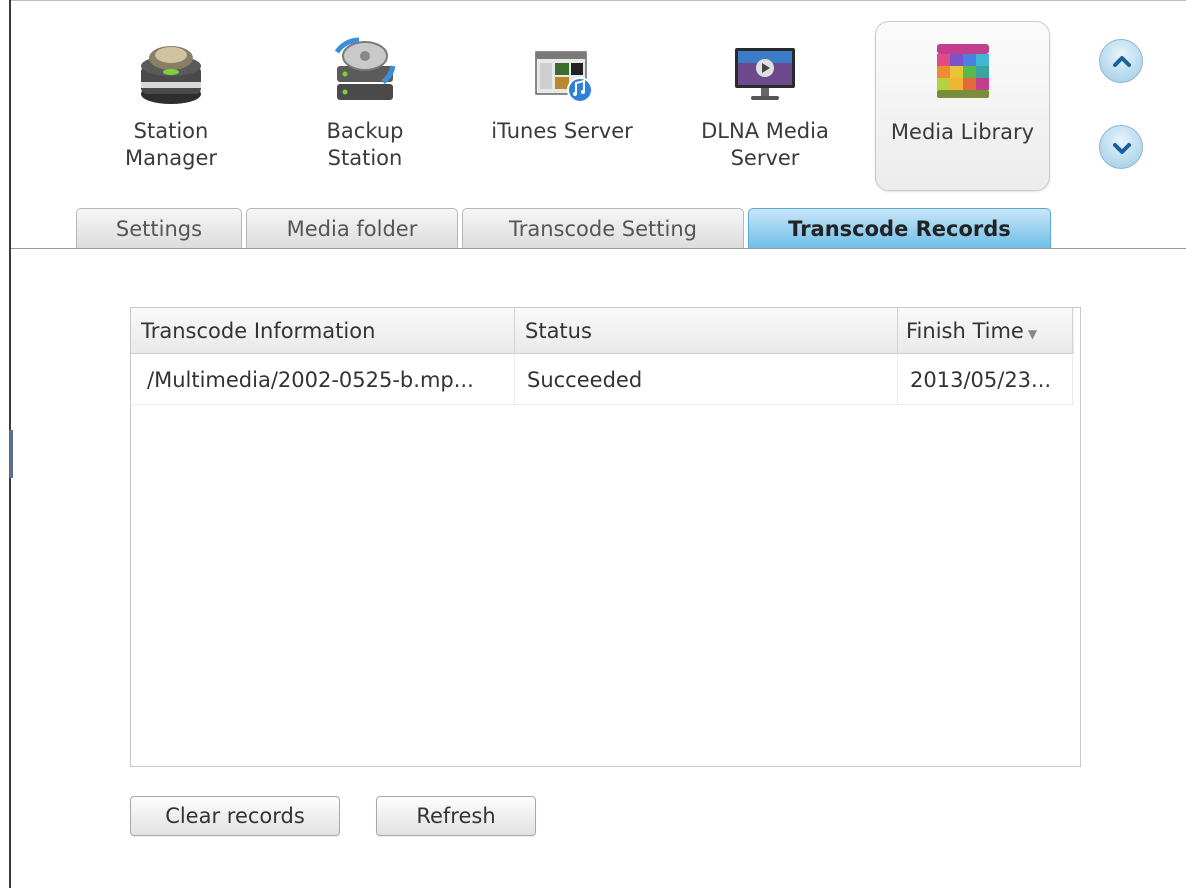 The width and height of the screenshot is (1186, 888). What do you see at coordinates (456, 816) in the screenshot?
I see `refresh-button: Refresh` at bounding box center [456, 816].